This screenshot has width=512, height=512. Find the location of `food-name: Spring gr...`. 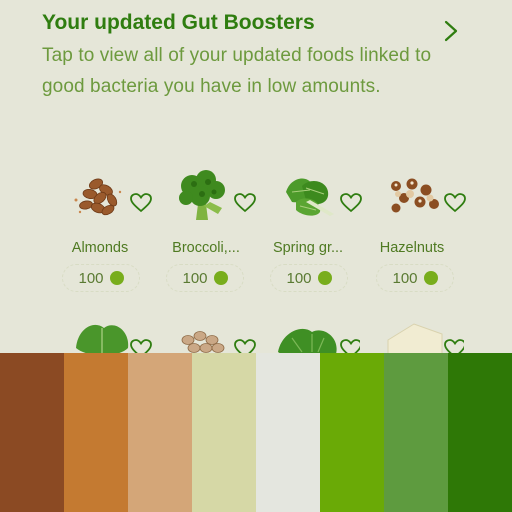

food-name: Spring gr... is located at coordinates (308, 248).